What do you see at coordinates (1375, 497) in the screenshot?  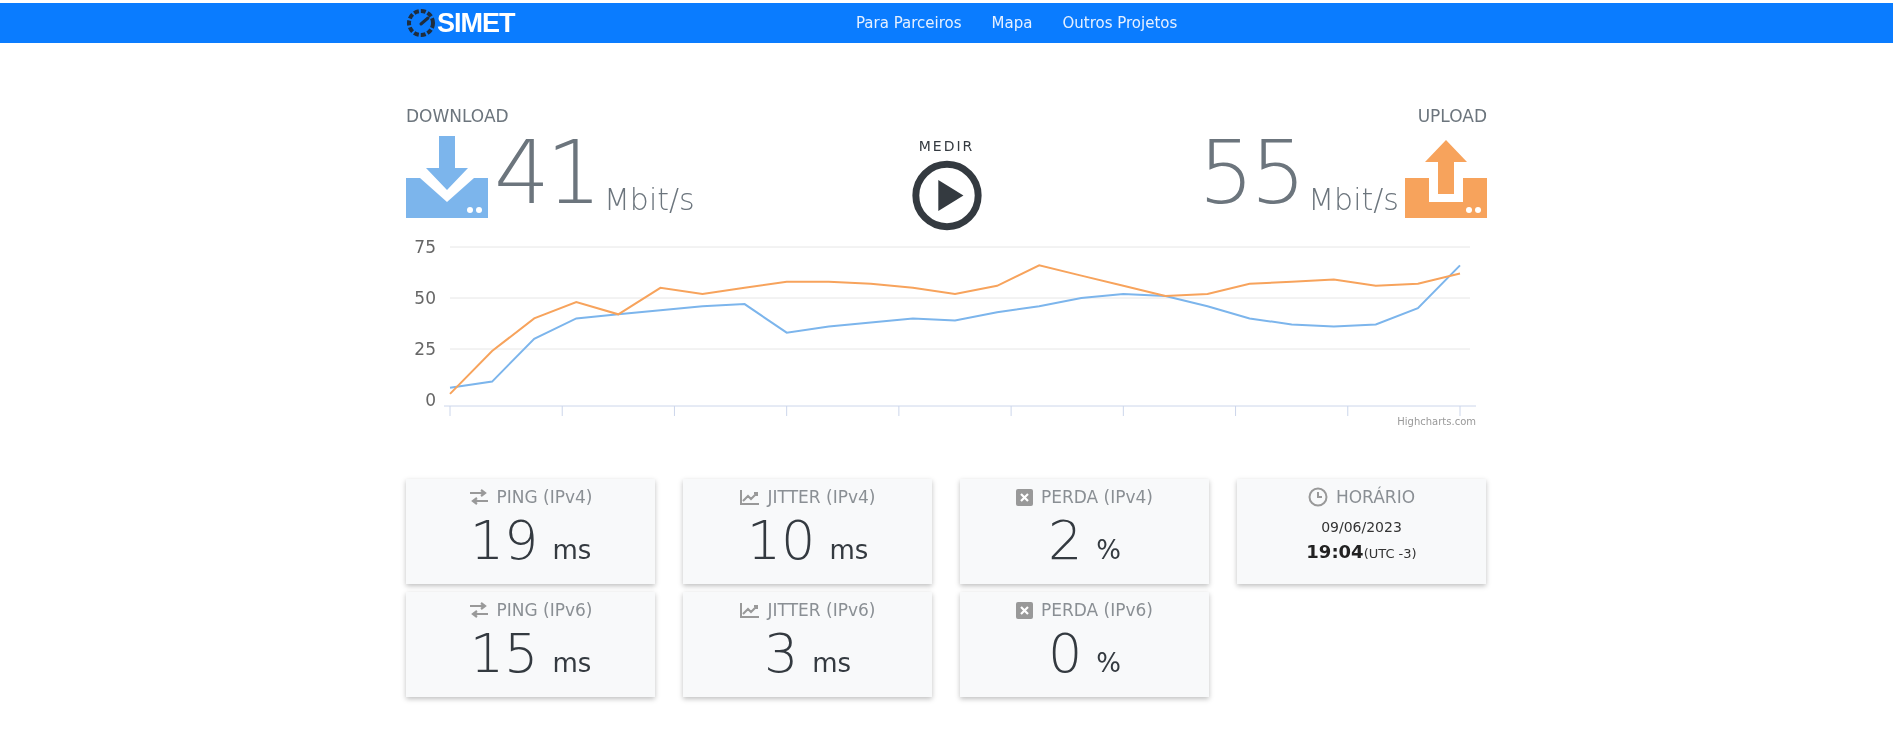 I see `card-title: HORÁRIO` at bounding box center [1375, 497].